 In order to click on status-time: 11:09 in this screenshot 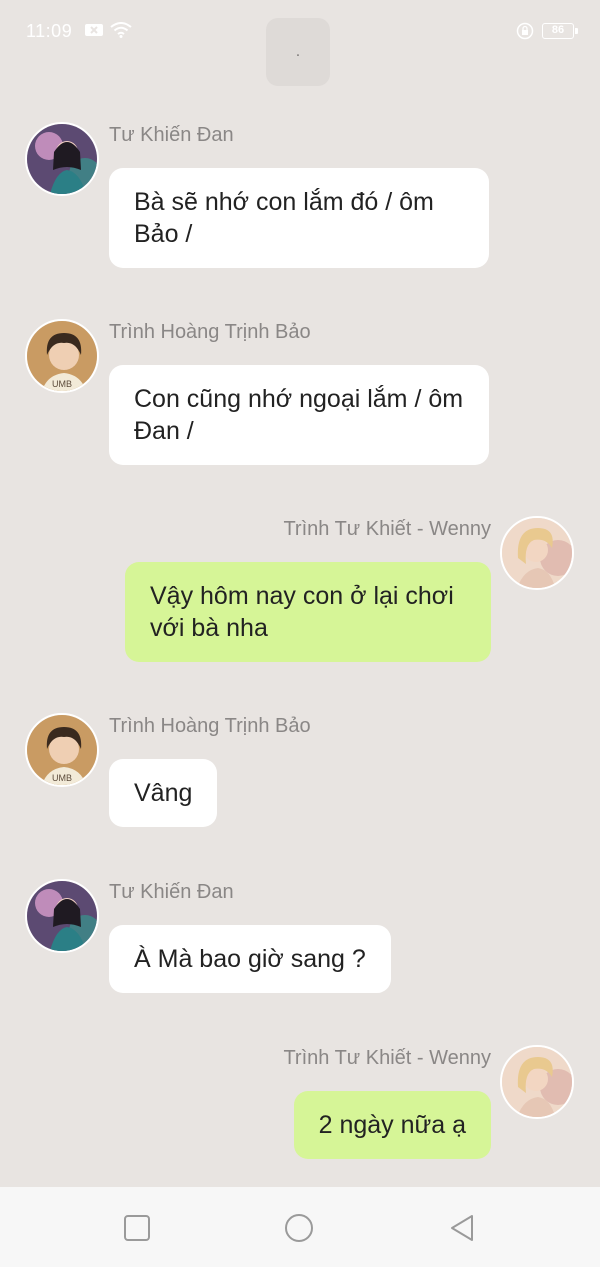, I will do `click(49, 31)`.